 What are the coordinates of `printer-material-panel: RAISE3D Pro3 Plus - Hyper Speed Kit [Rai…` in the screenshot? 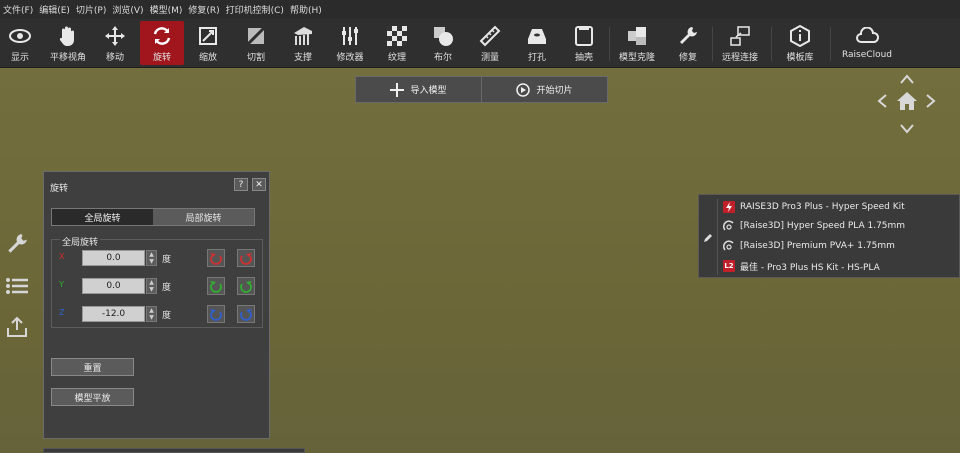 It's located at (829, 236).